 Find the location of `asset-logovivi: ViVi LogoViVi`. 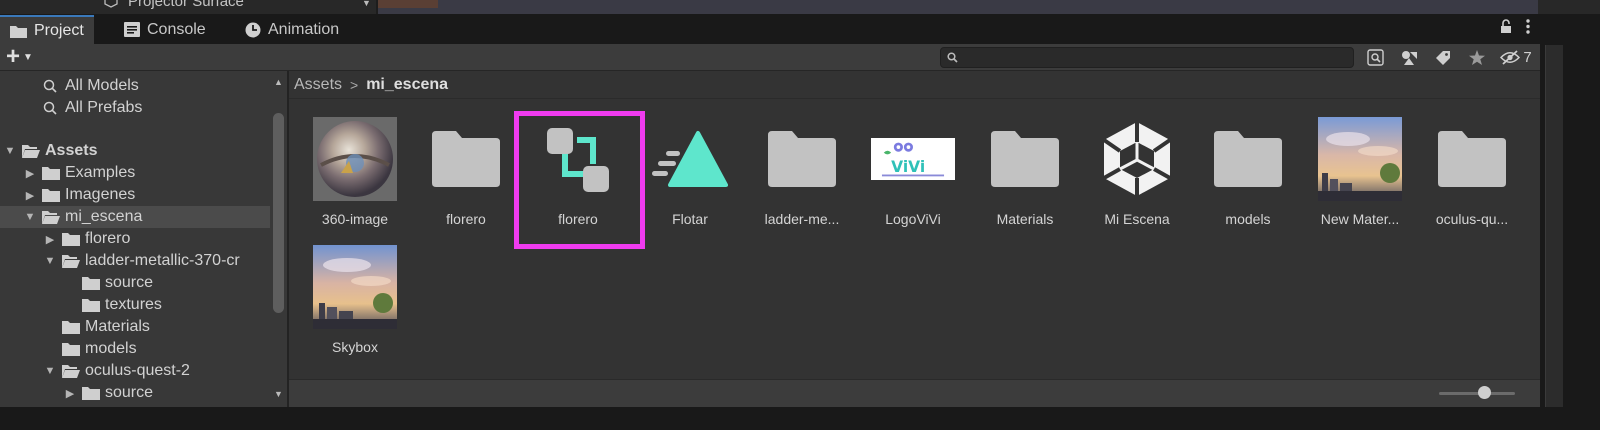

asset-logovivi: ViVi LogoViVi is located at coordinates (913, 180).